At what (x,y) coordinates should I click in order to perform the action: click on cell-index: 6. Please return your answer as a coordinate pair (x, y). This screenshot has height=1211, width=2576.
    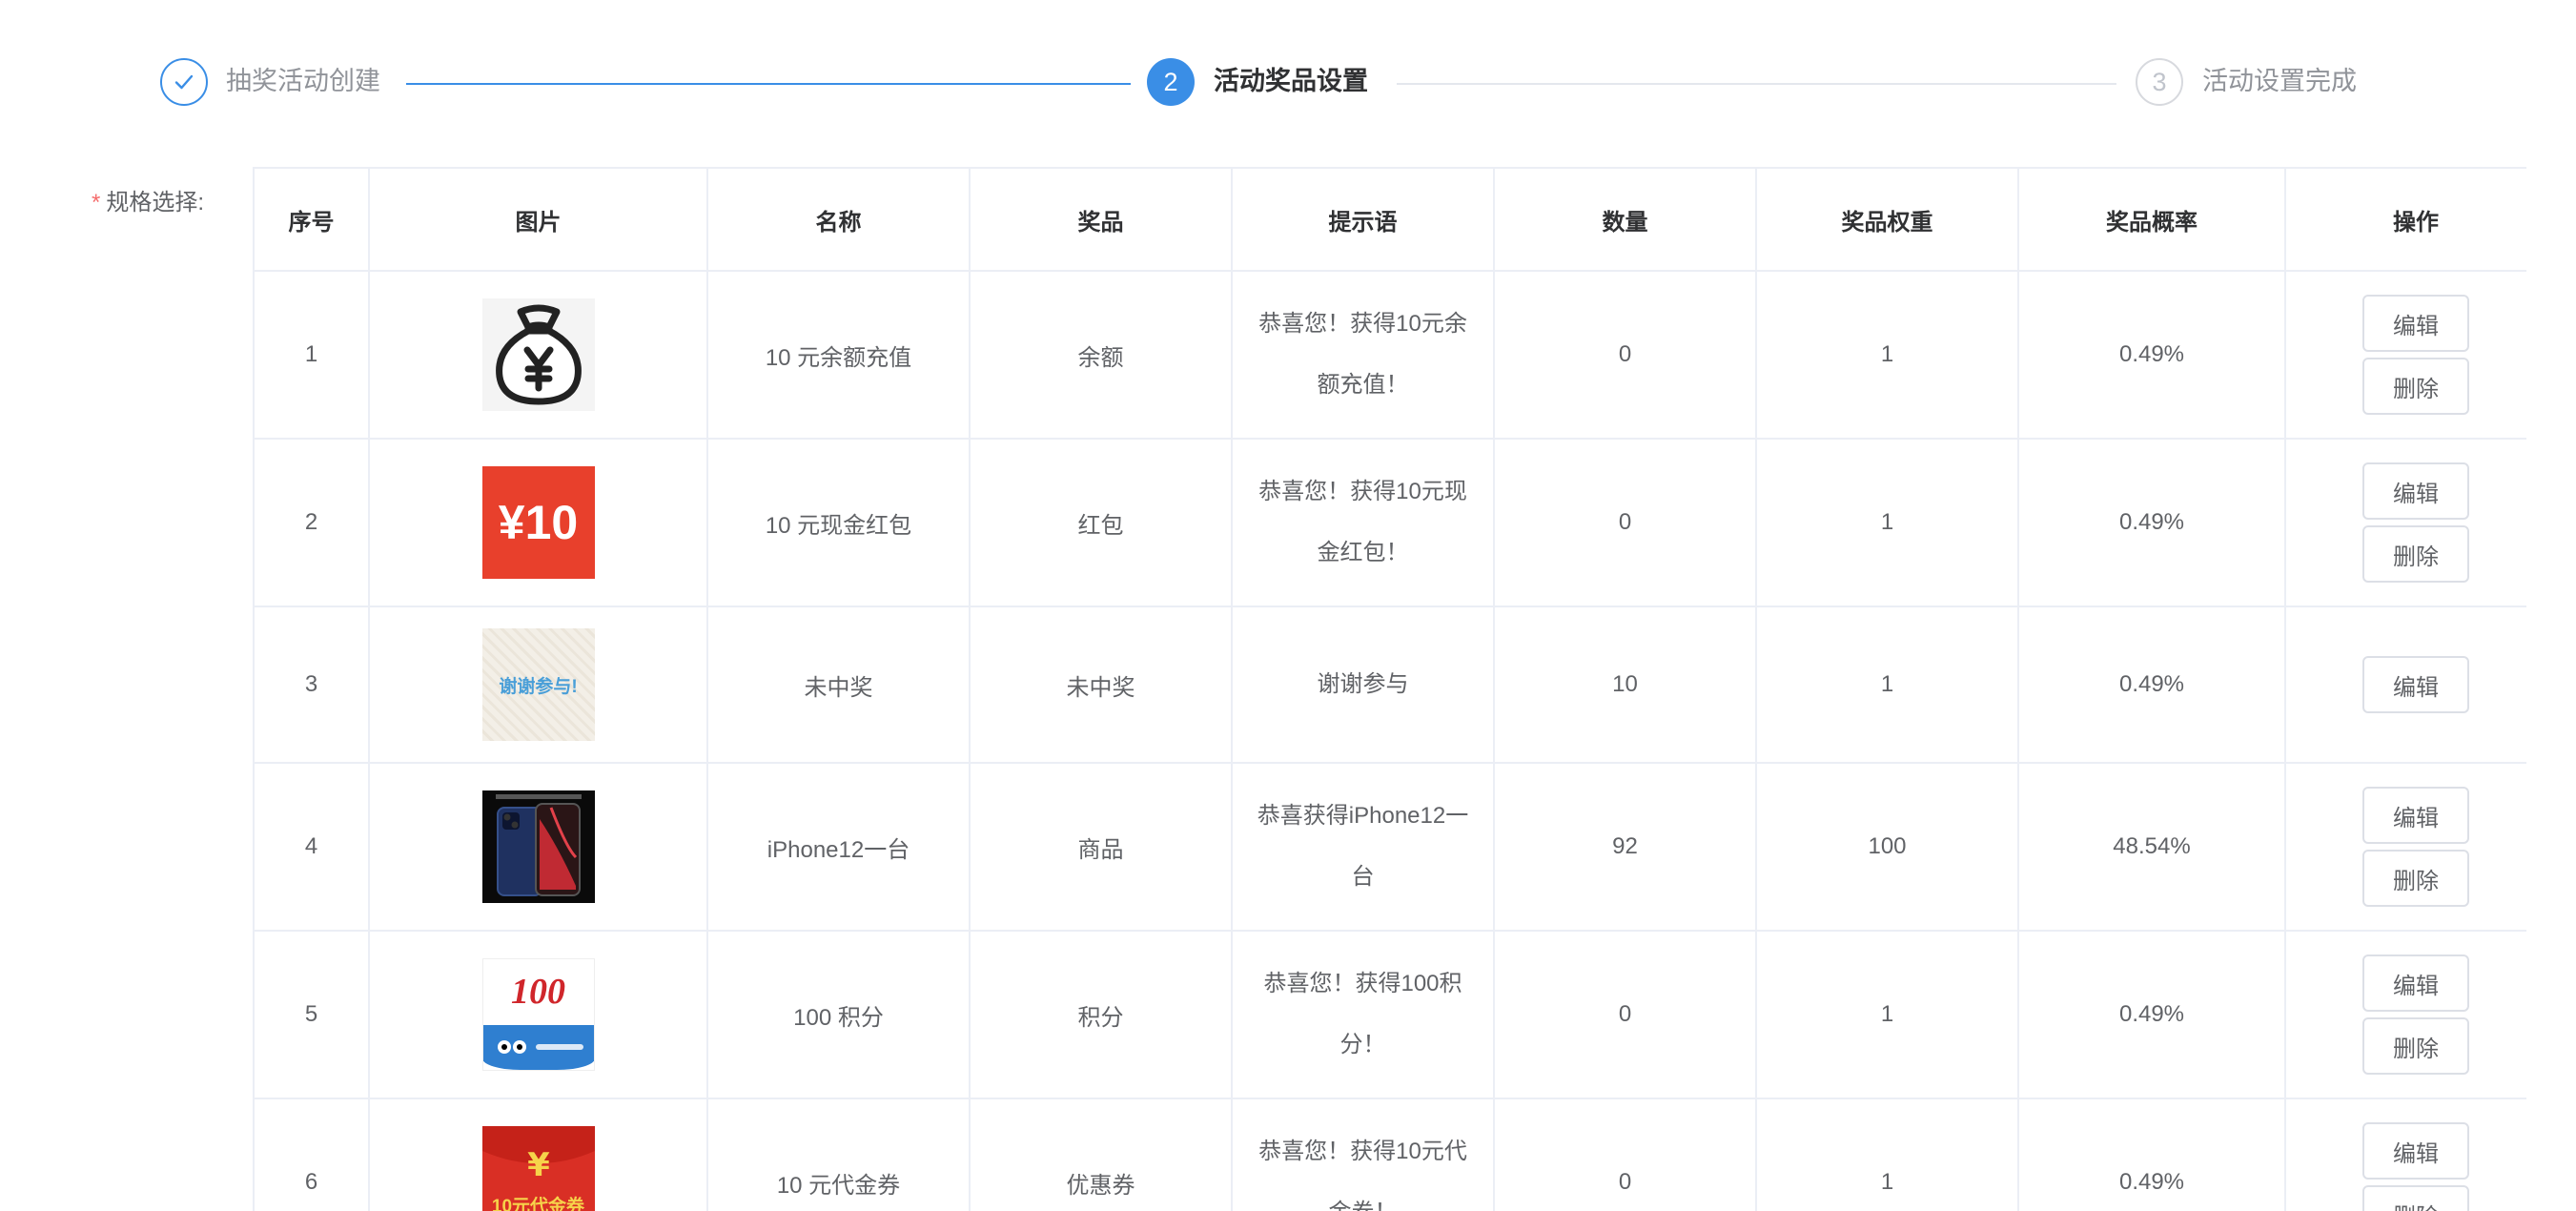
    Looking at the image, I should click on (311, 1154).